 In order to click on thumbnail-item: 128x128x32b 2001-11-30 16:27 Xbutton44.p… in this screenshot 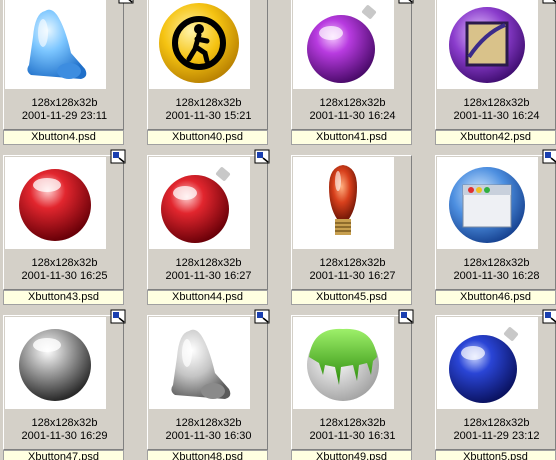, I will do `click(219, 231)`.